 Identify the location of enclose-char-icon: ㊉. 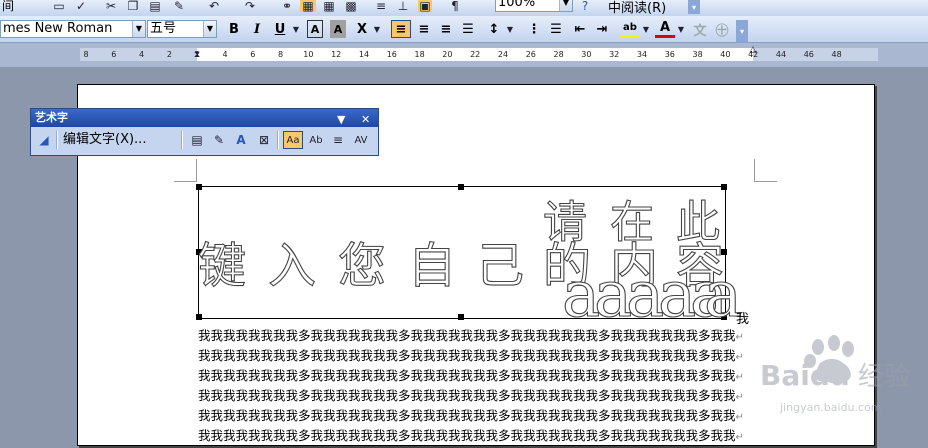
(722, 31).